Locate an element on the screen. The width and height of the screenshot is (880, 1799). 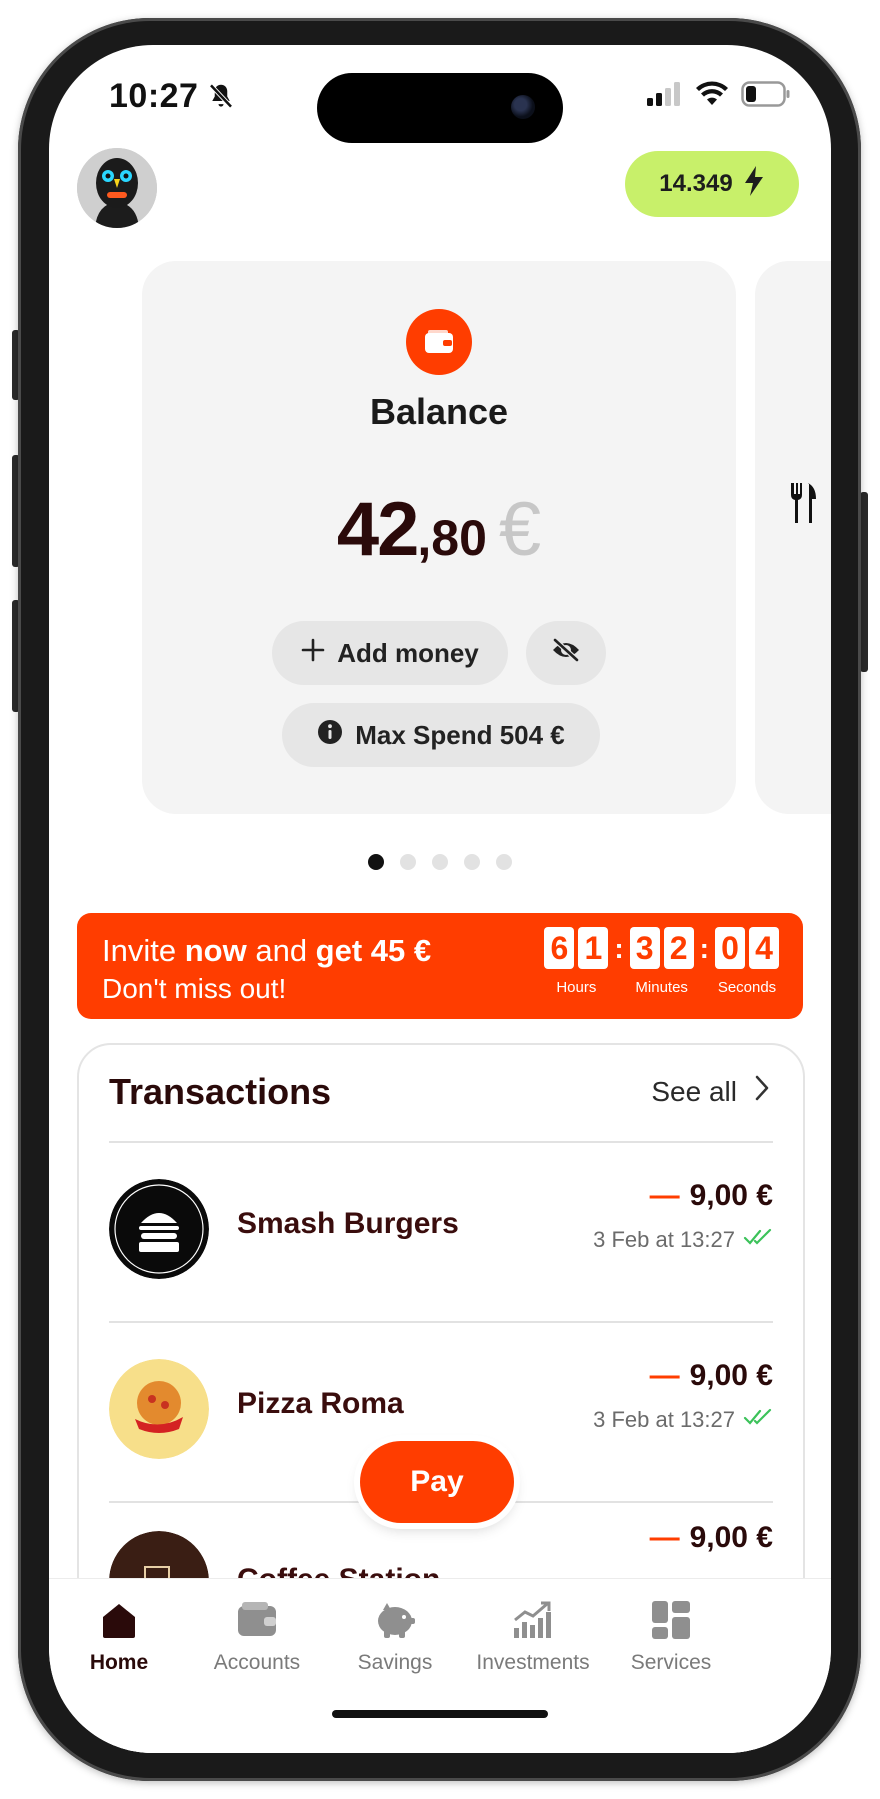
tab-accounts: Accounts is located at coordinates (257, 1635).